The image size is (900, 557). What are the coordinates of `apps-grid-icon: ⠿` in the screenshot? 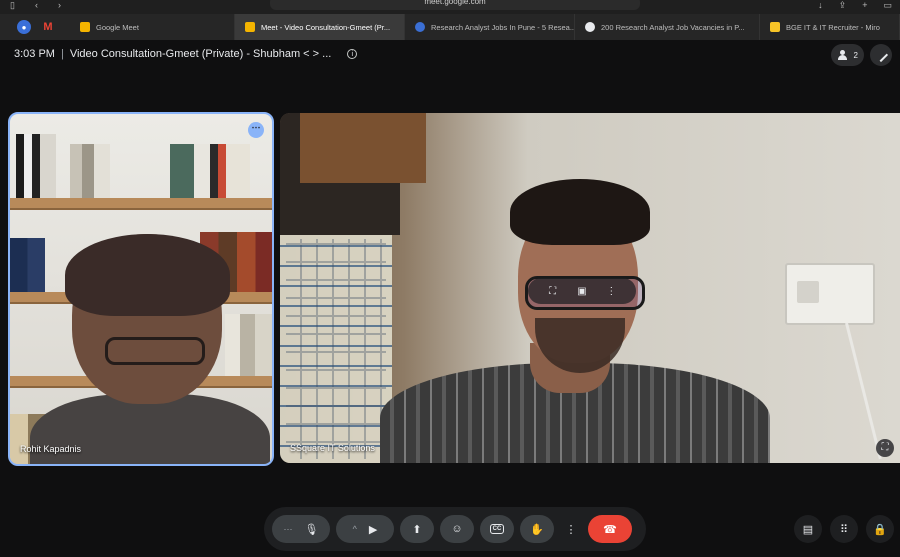 It's located at (844, 529).